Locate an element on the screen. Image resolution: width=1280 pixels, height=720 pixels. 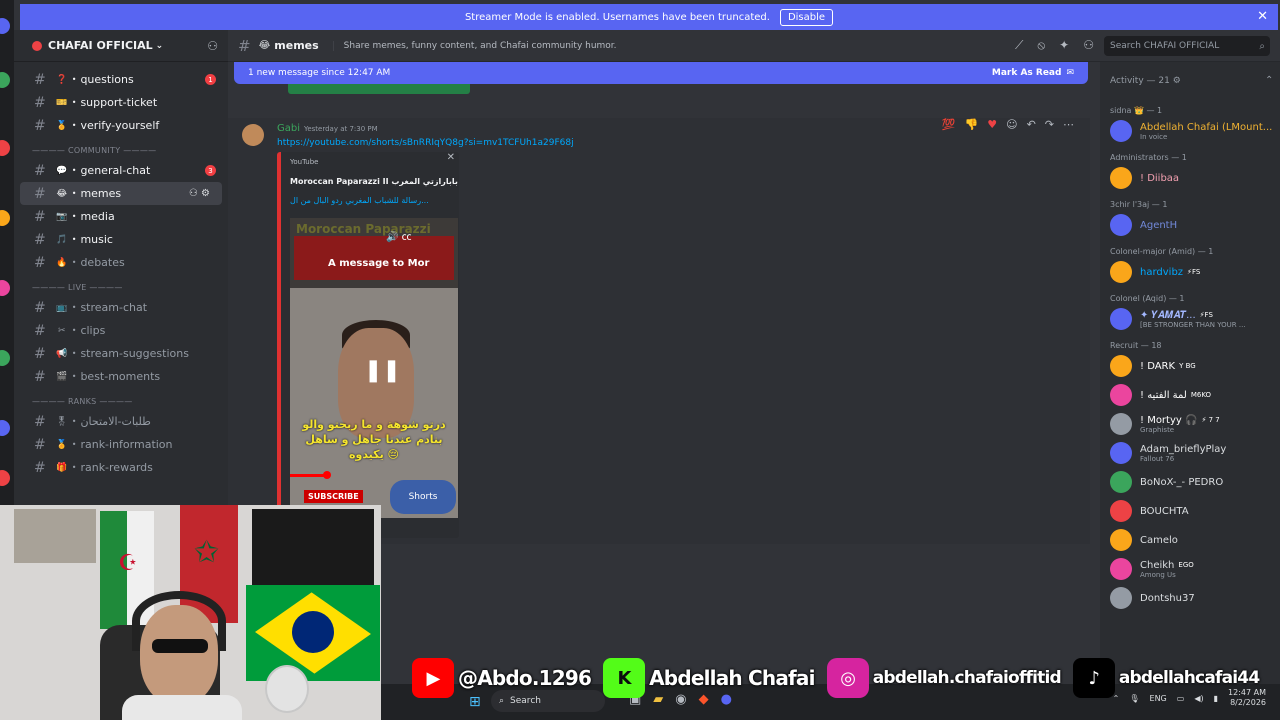
wall-poster is located at coordinates (55, 536).